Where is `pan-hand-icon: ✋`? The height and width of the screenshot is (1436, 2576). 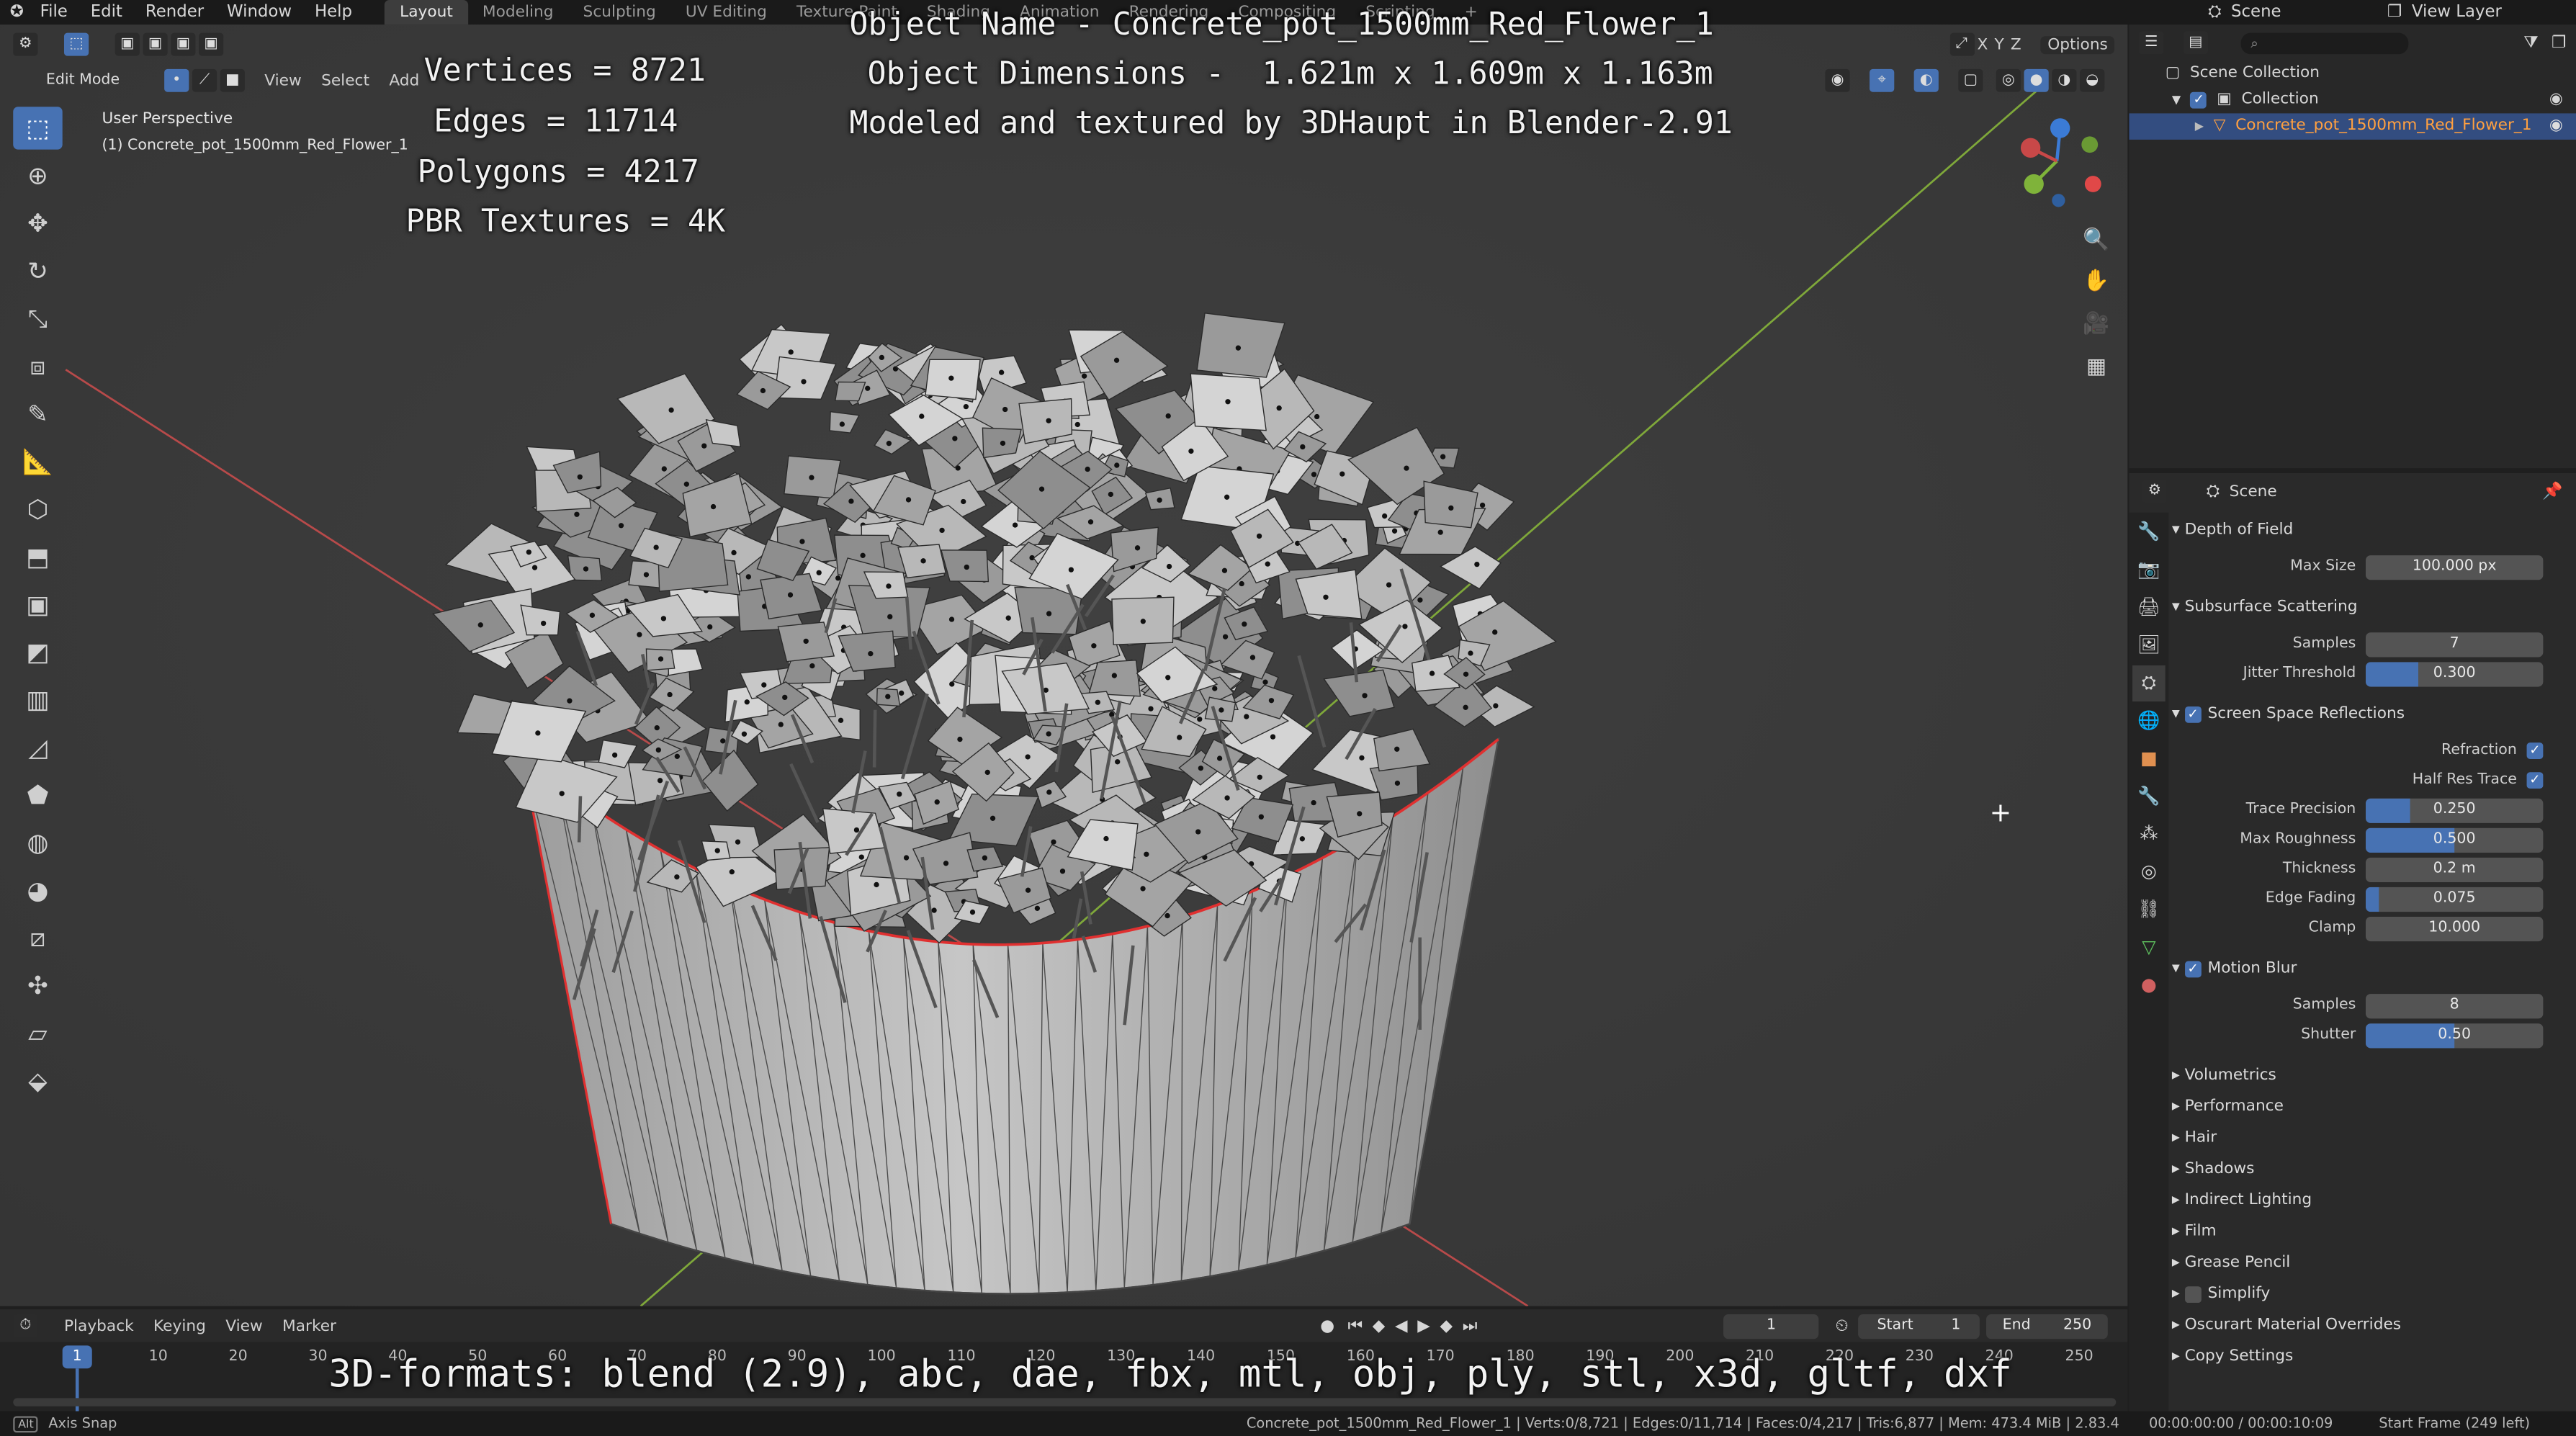 pan-hand-icon: ✋ is located at coordinates (2096, 282).